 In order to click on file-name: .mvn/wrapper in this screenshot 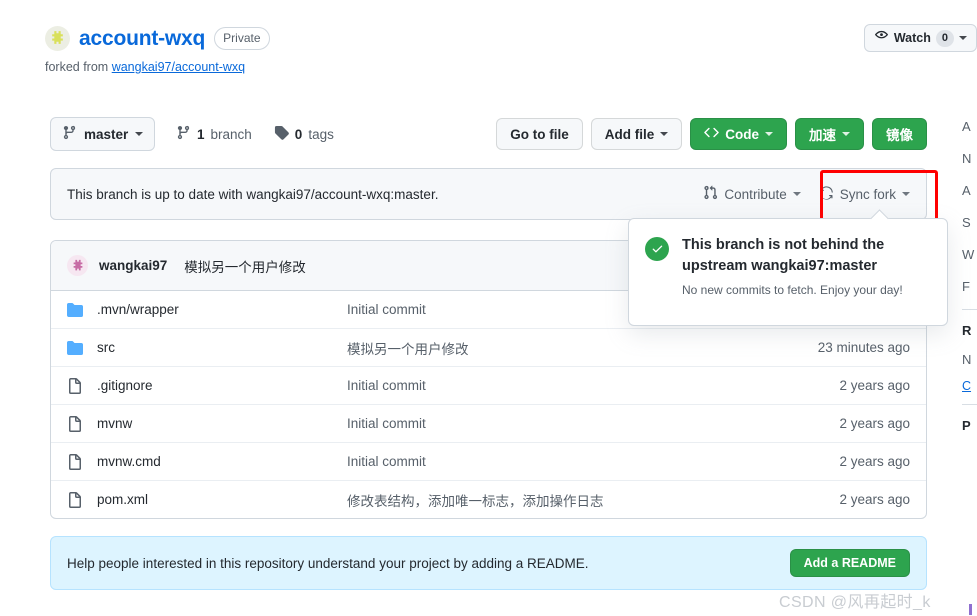, I will do `click(222, 309)`.